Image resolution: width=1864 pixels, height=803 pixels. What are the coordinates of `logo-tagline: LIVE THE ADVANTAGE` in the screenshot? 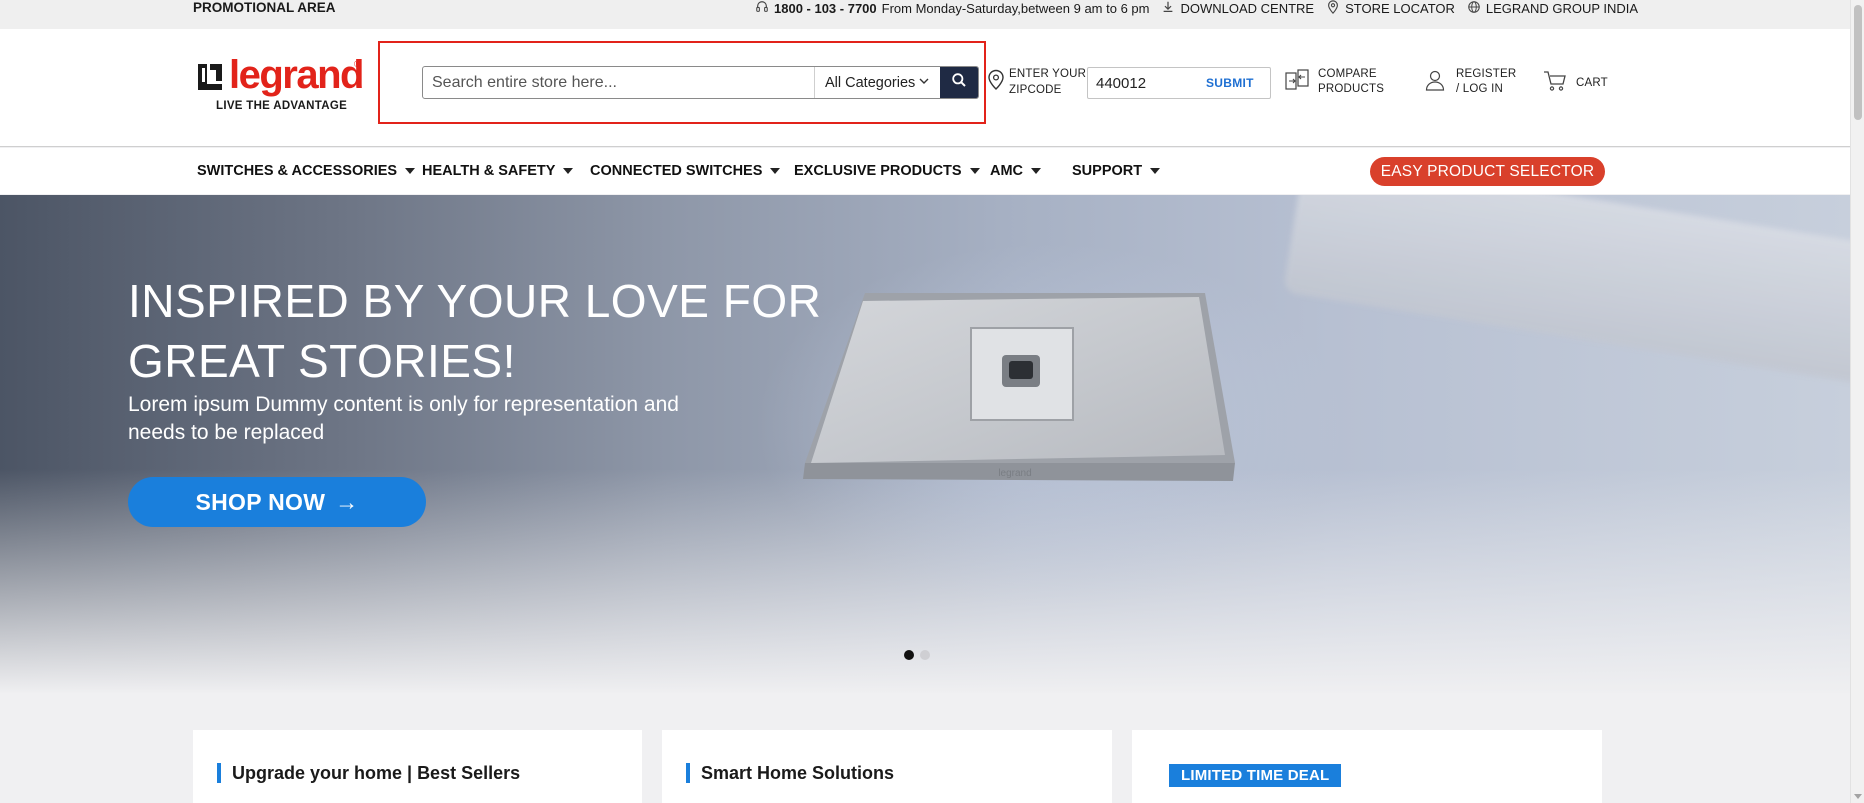 It's located at (282, 106).